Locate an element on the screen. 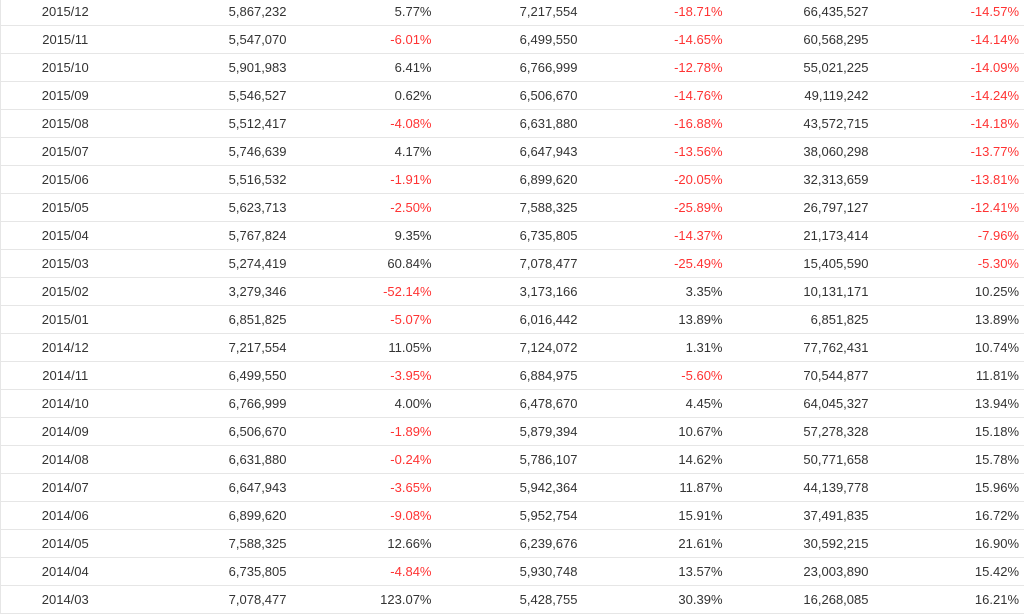  cumulative-change-cell: 16.21% is located at coordinates (949, 600).